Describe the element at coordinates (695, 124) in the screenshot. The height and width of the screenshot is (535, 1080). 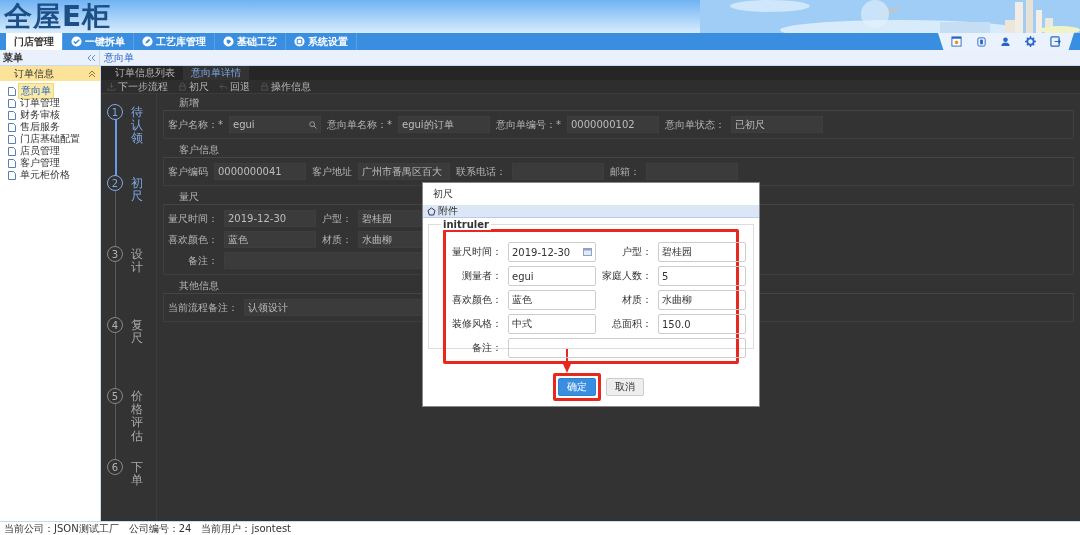
I see `field-label: 意向单状态：` at that location.